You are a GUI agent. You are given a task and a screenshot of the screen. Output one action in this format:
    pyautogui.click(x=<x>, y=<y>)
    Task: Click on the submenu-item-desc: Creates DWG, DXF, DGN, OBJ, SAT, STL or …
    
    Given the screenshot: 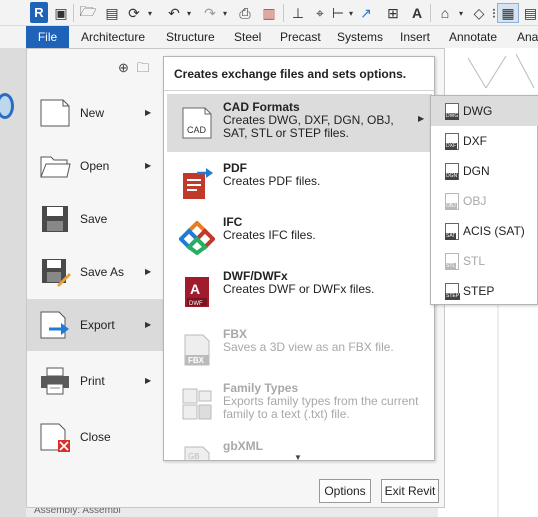 What is the action you would take?
    pyautogui.click(x=308, y=126)
    